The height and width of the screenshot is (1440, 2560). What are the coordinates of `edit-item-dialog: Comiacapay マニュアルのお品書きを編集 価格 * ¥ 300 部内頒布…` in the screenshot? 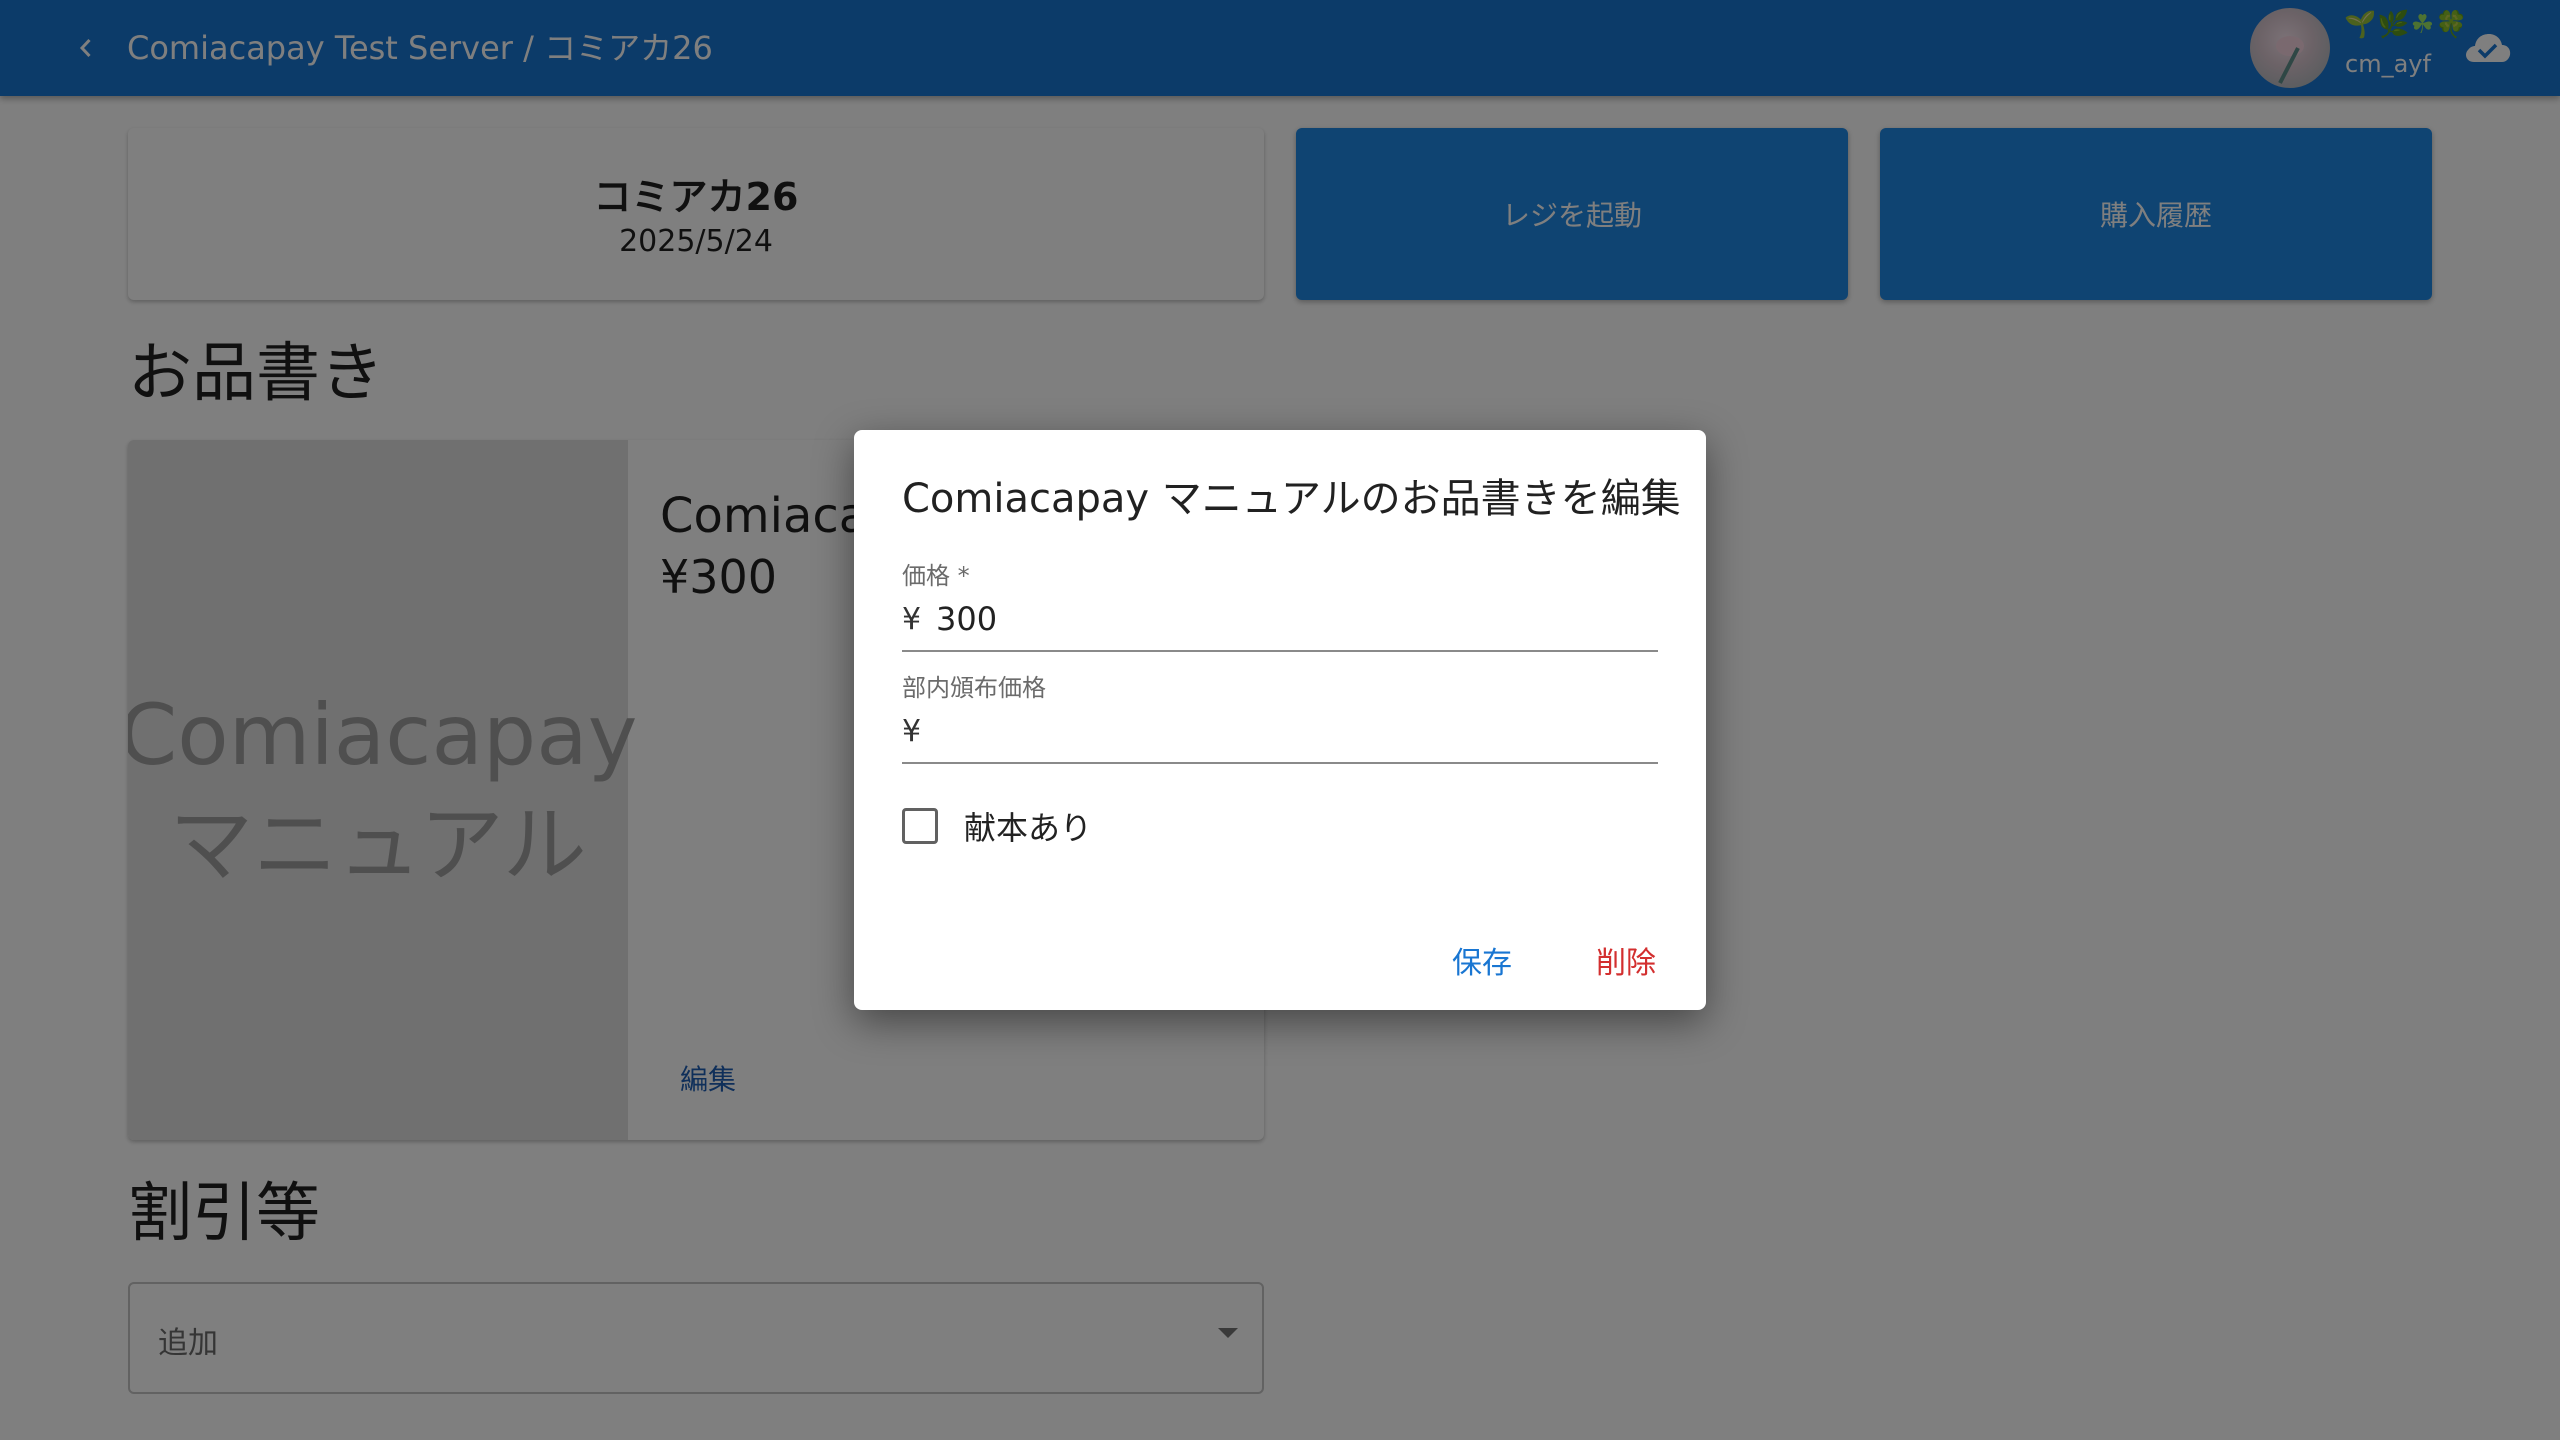 It's located at (1280, 720).